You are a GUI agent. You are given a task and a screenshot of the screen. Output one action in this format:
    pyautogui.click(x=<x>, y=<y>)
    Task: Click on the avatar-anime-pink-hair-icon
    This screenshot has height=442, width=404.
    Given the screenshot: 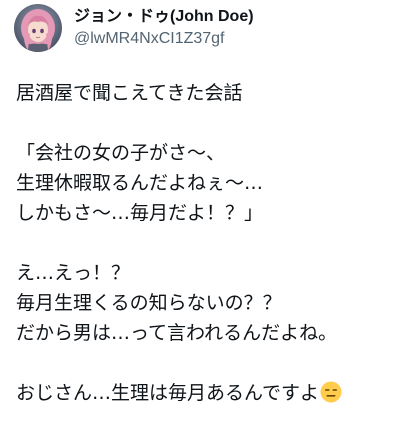 What is the action you would take?
    pyautogui.click(x=38, y=28)
    